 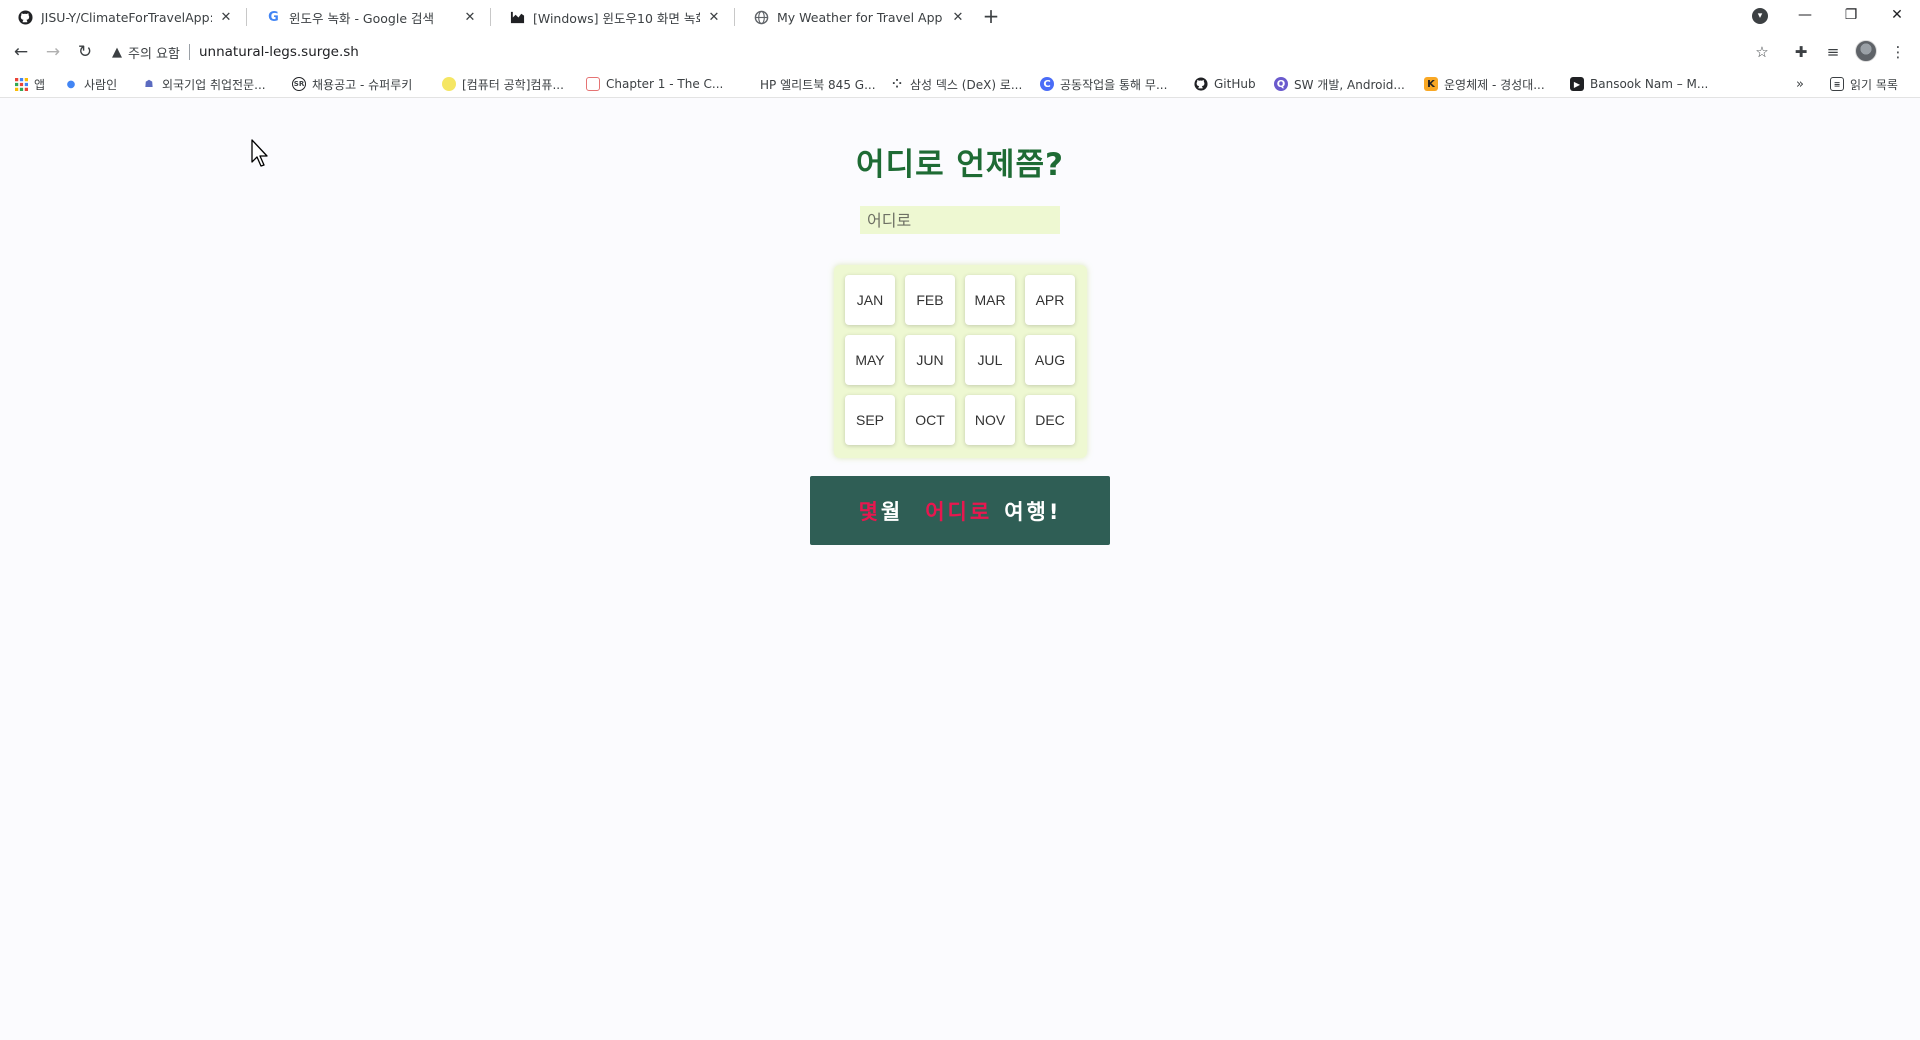 I want to click on warning-icon: ▲, so click(x=117, y=52).